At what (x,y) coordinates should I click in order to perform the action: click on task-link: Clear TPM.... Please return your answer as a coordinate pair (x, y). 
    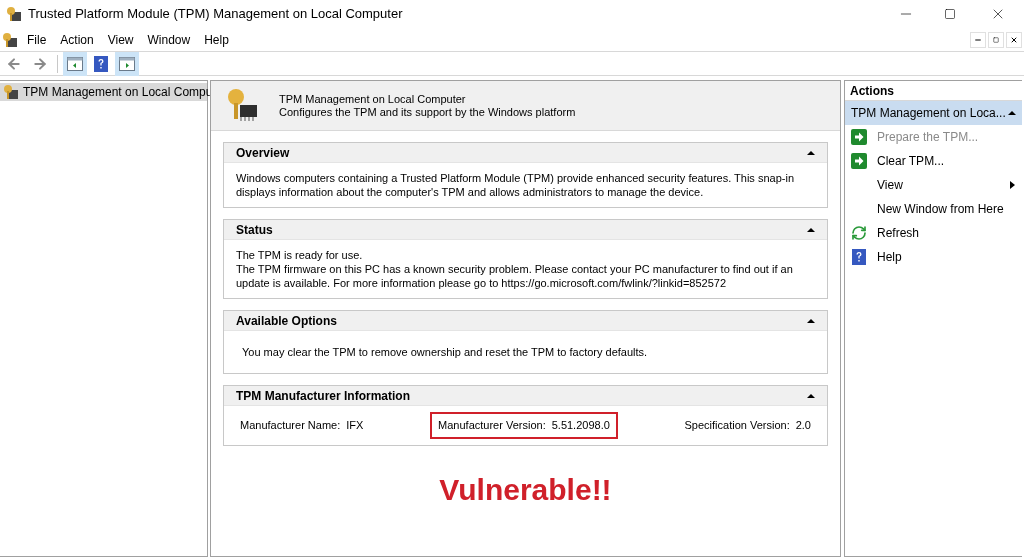
    Looking at the image, I should click on (933, 161).